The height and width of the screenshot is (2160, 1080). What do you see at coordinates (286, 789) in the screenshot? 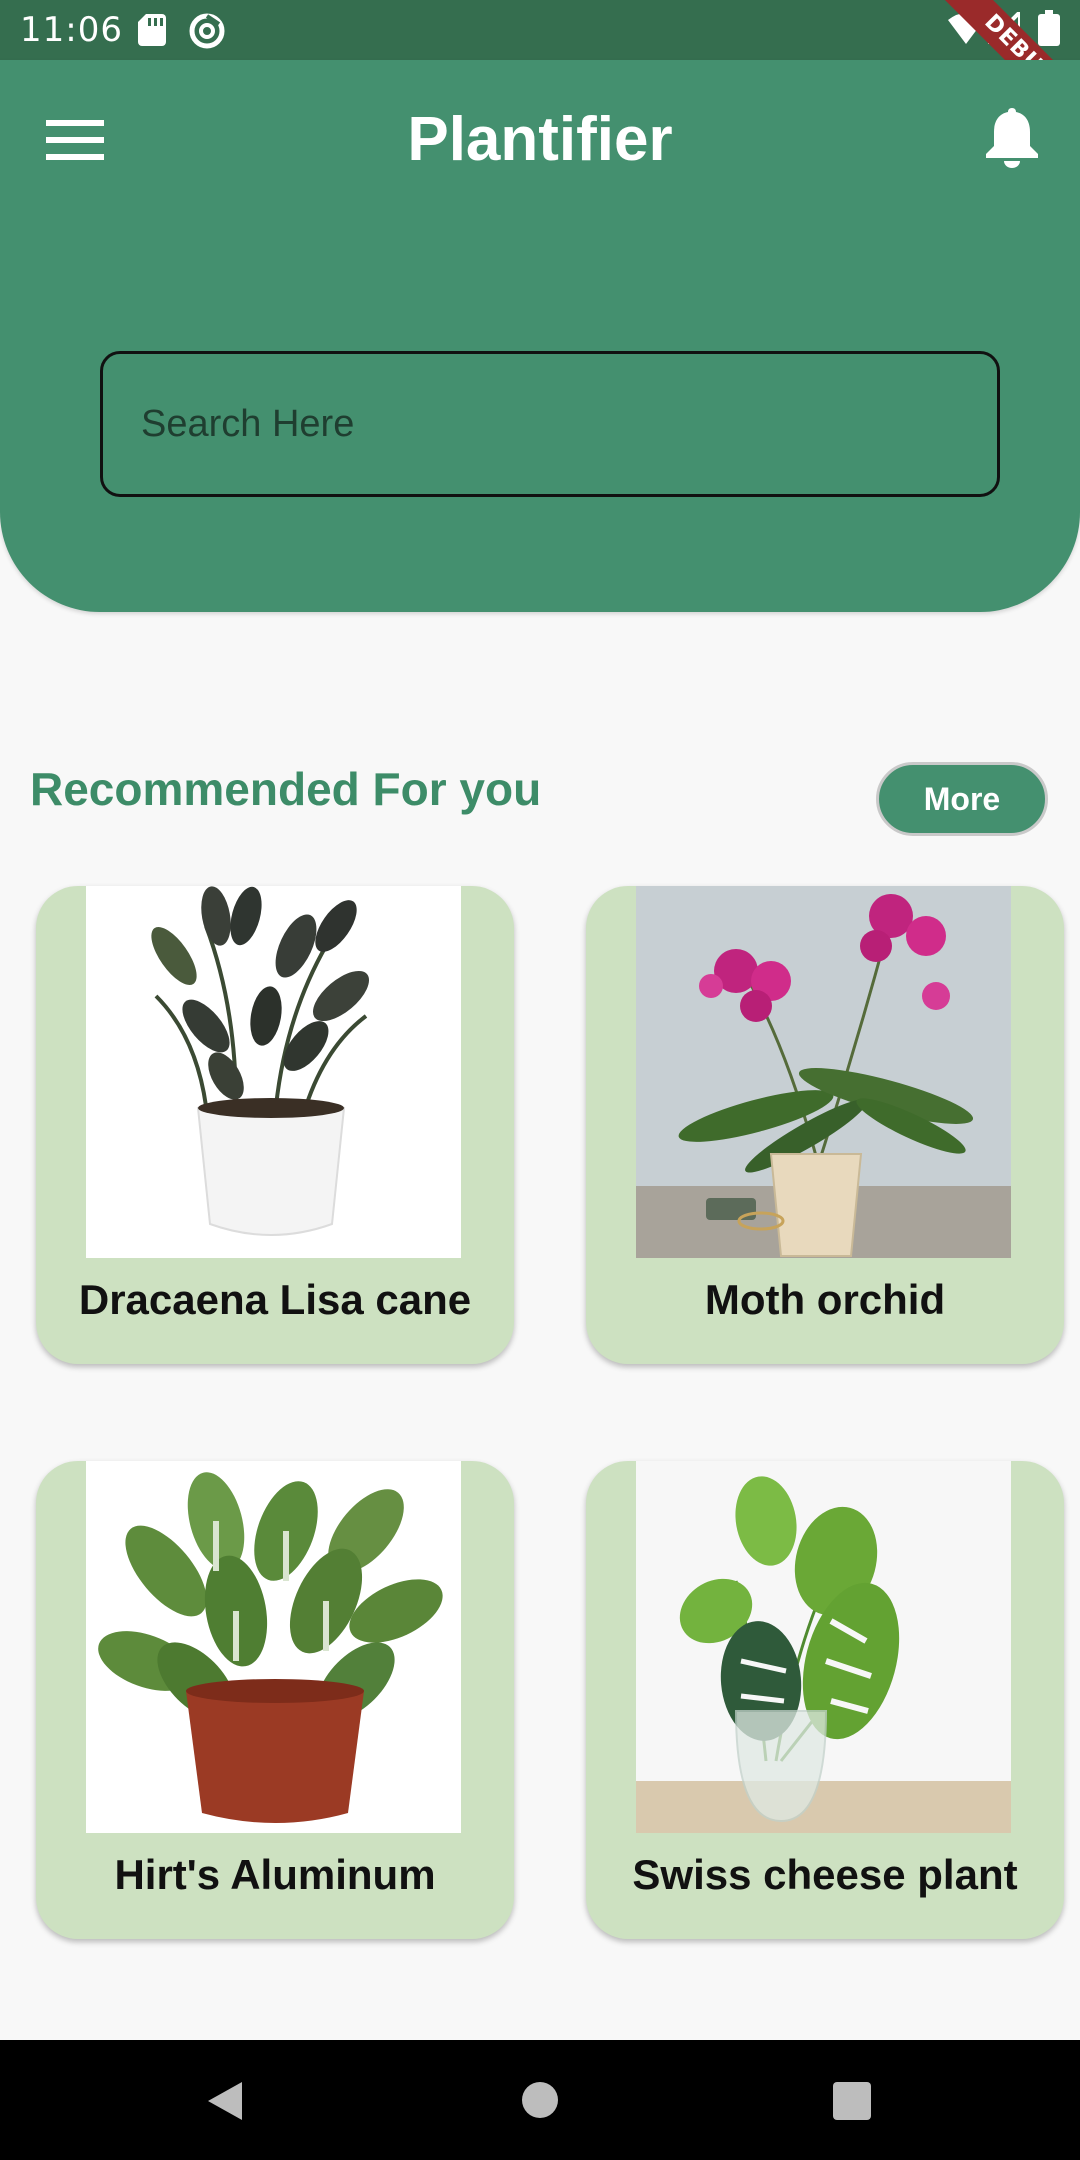
I see `section-title: Recommended For you` at bounding box center [286, 789].